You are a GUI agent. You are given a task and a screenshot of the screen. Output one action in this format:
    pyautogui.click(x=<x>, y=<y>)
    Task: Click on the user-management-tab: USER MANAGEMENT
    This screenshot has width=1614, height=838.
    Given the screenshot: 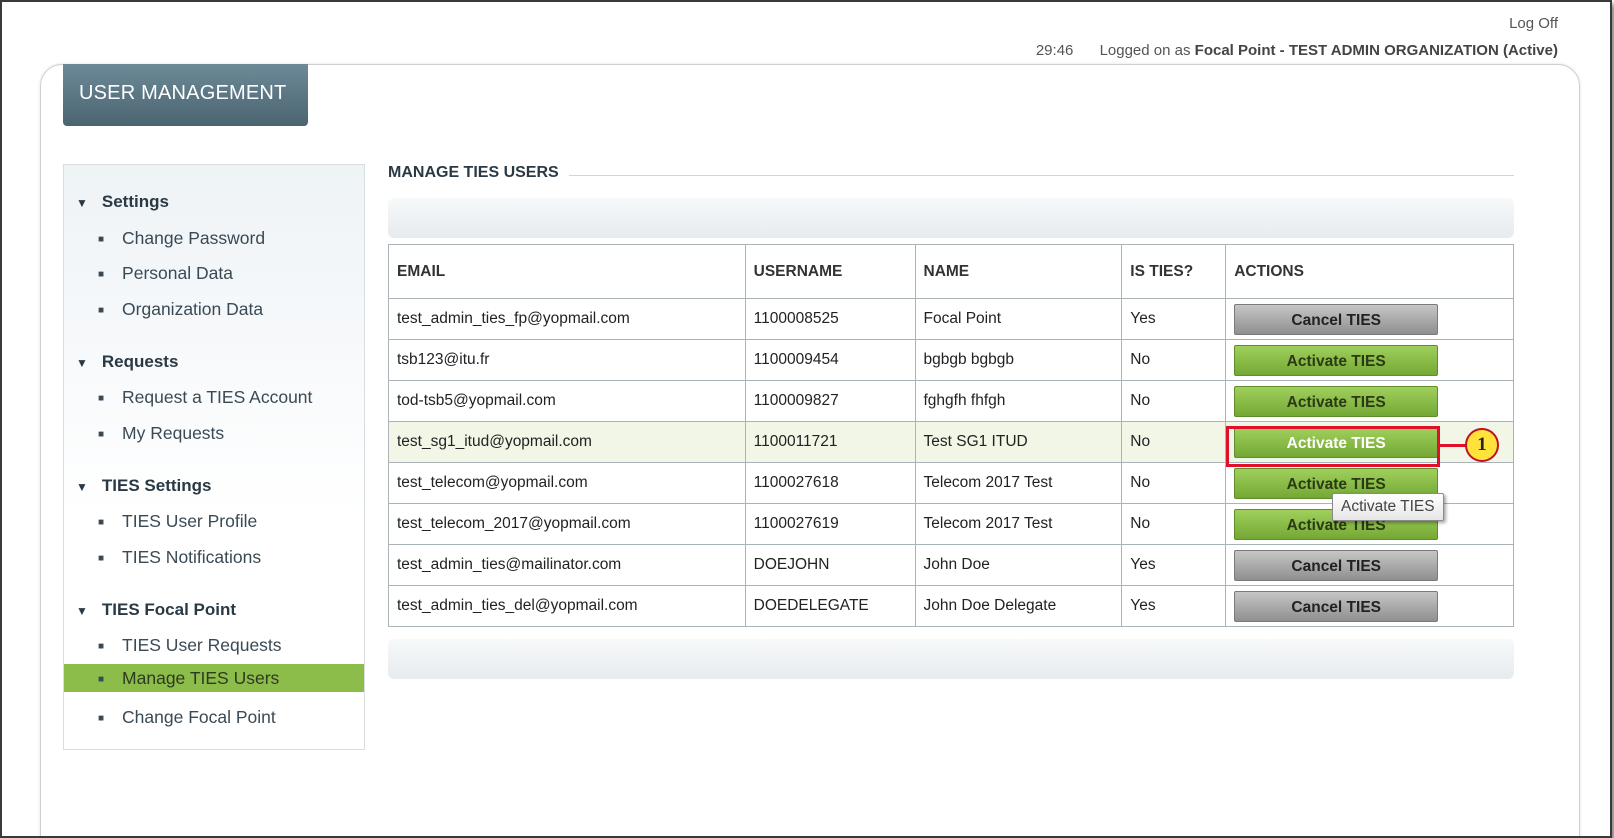 What is the action you would take?
    pyautogui.click(x=185, y=95)
    